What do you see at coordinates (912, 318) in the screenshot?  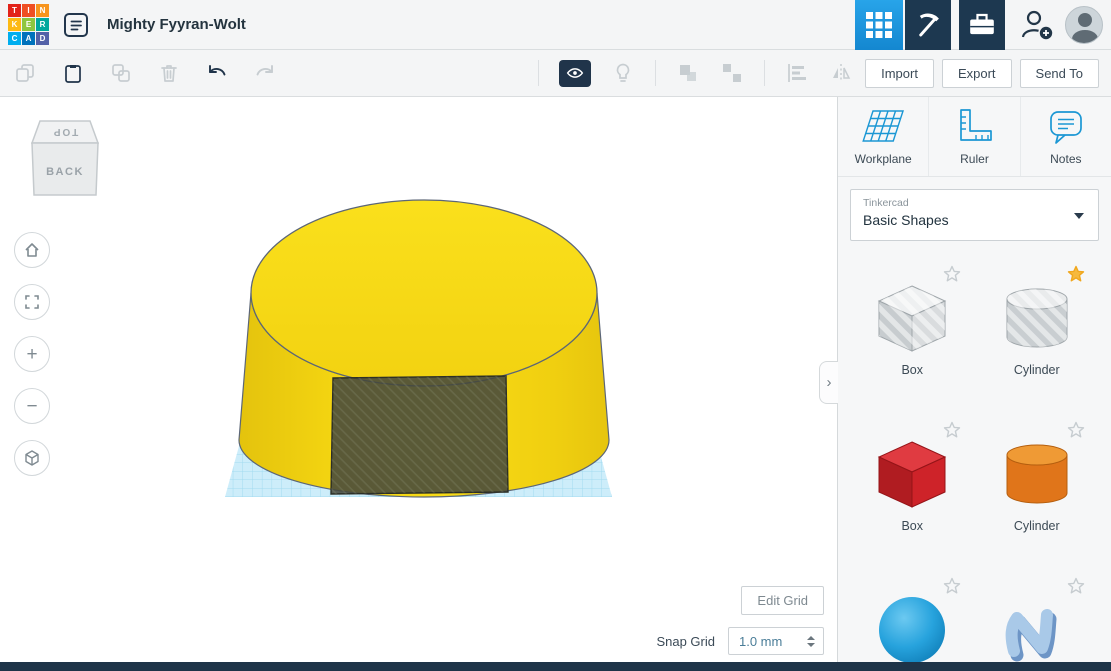 I see `hole-box-thumbnail` at bounding box center [912, 318].